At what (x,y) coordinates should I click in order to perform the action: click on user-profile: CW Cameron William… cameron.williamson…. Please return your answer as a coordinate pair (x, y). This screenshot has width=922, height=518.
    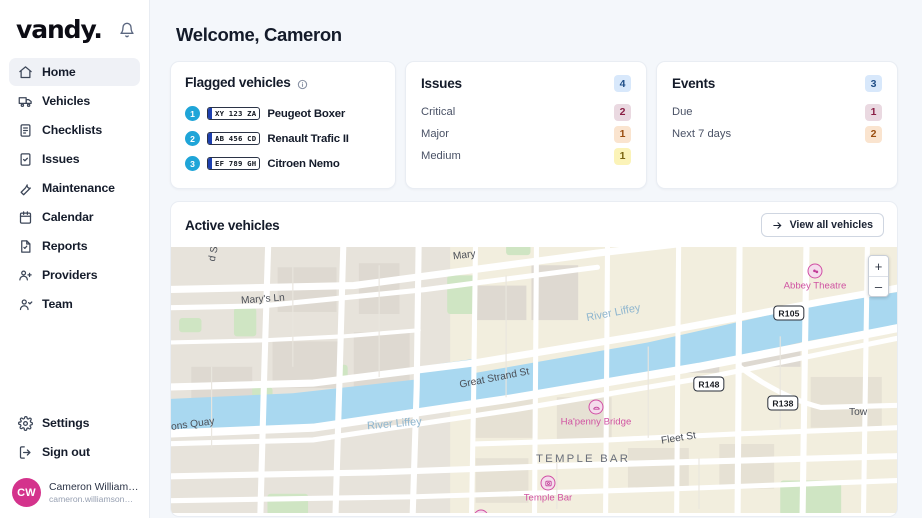
    Looking at the image, I should click on (77, 492).